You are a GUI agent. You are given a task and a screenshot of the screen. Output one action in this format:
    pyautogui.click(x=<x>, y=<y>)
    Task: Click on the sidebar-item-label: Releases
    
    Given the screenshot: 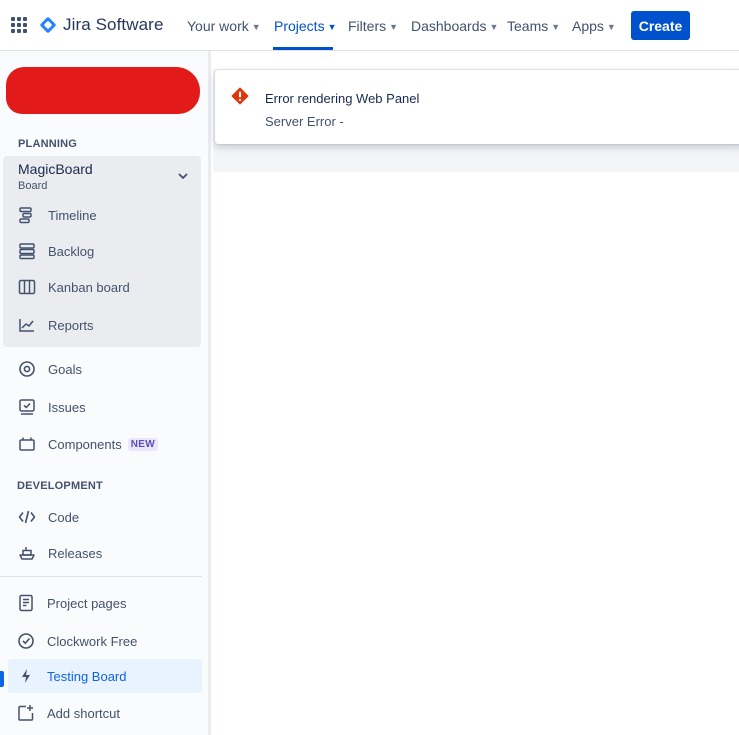 What is the action you would take?
    pyautogui.click(x=75, y=553)
    